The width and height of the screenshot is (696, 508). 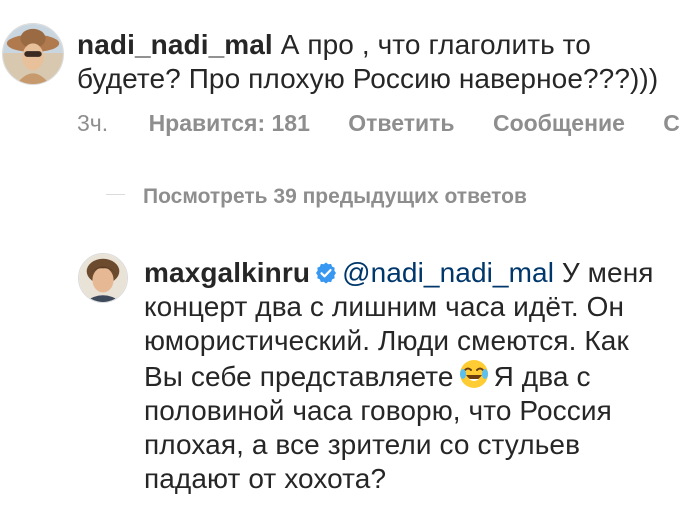 I want to click on comment-text-line: А про , что глаголить то, so click(x=435, y=44).